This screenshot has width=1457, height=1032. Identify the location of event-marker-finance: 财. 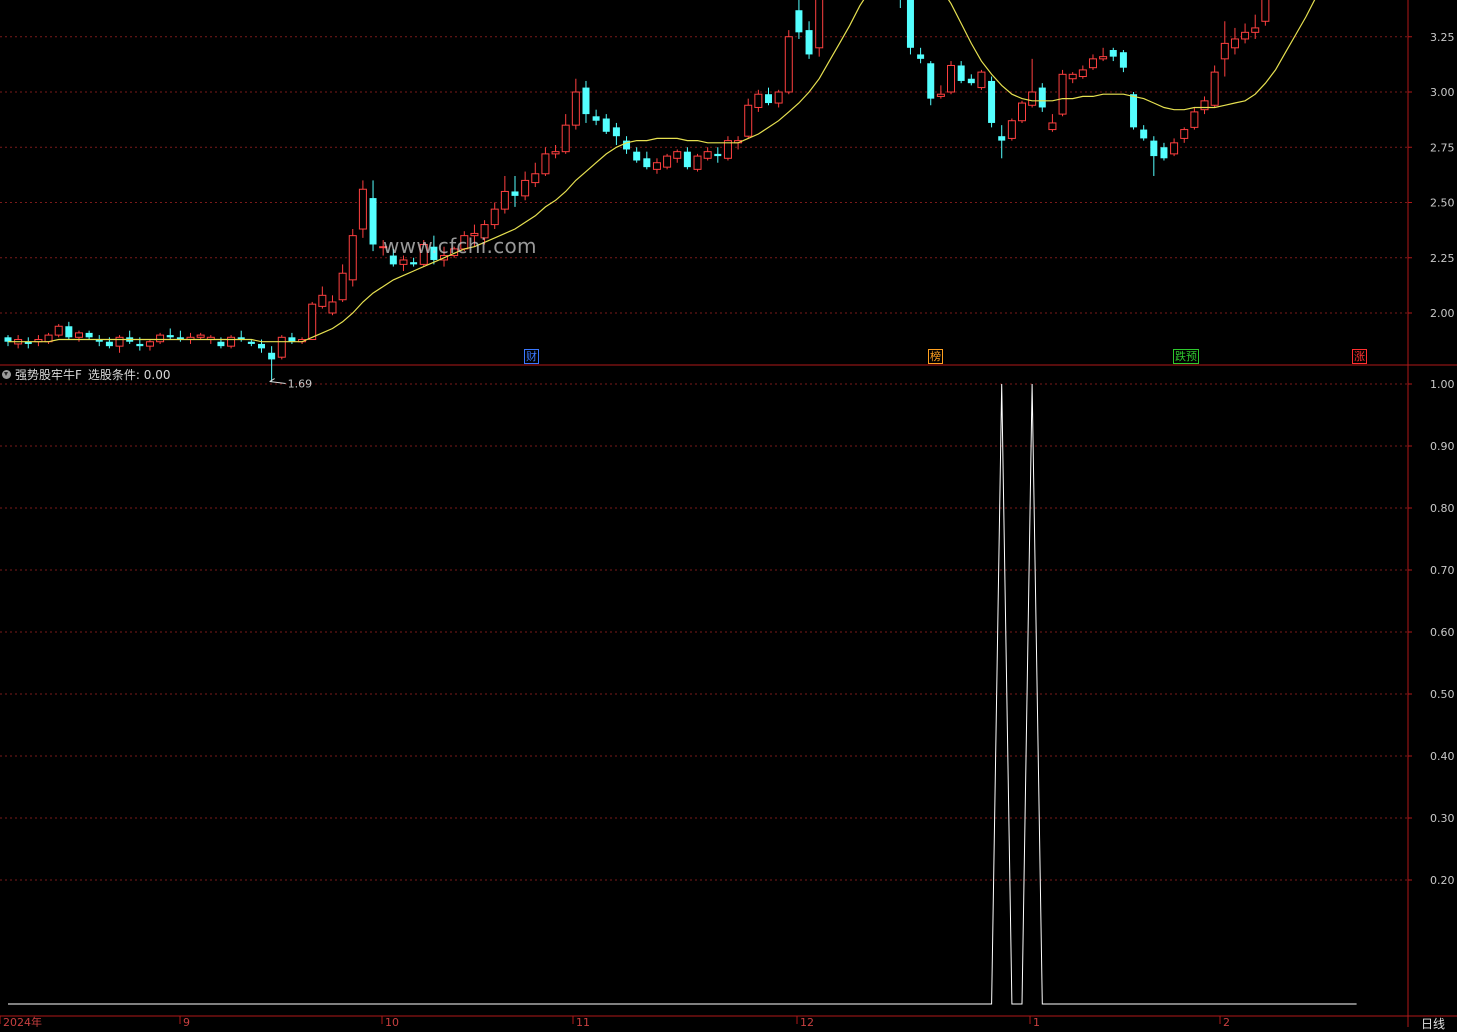
(531, 356).